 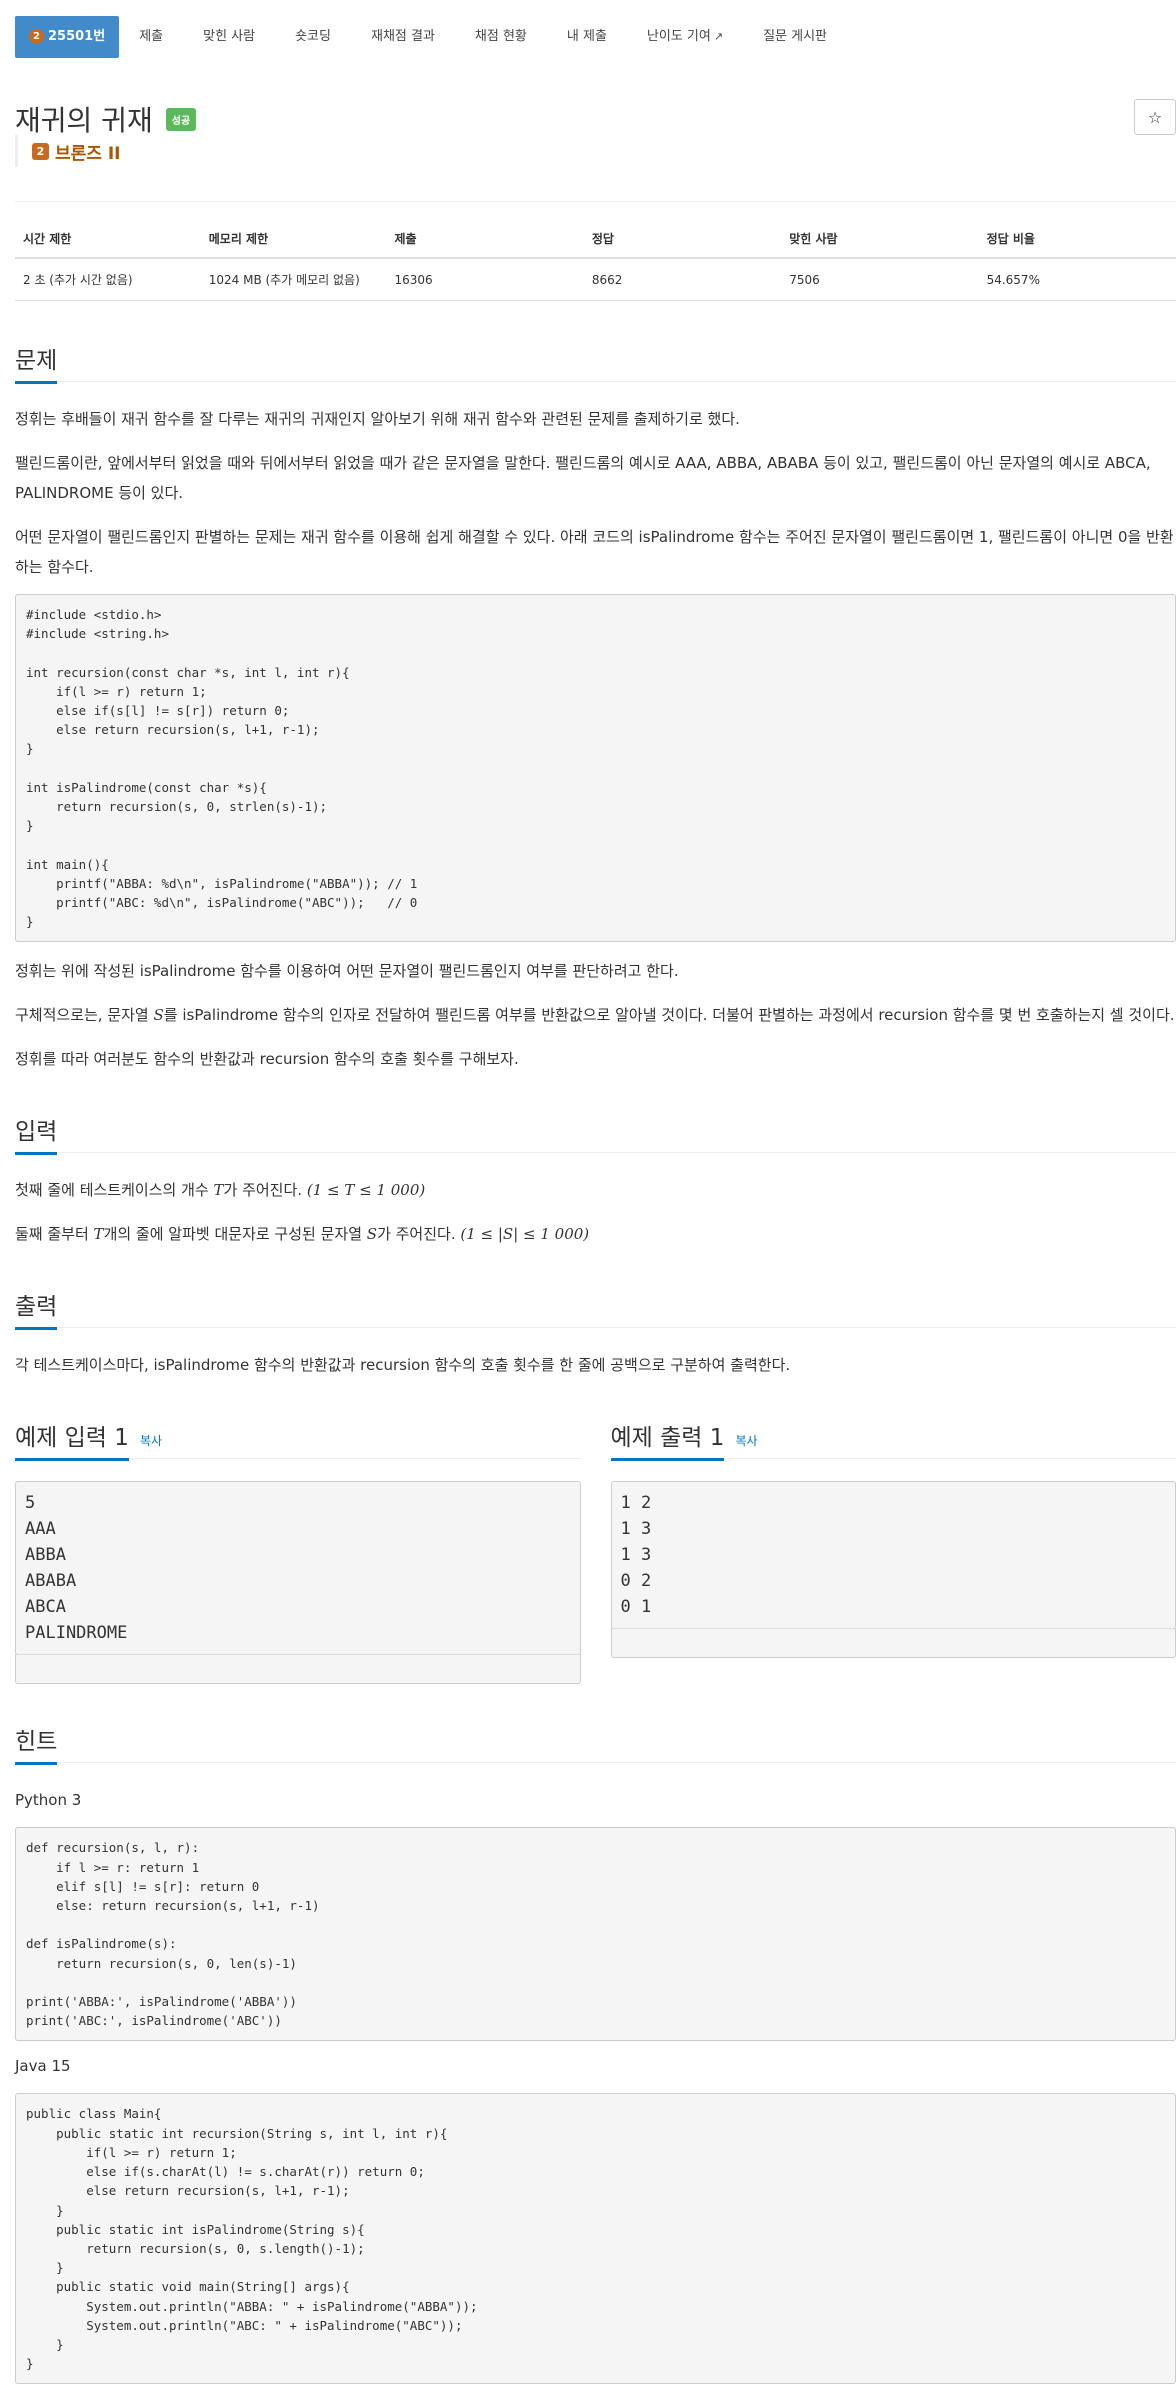 What do you see at coordinates (595, 2066) in the screenshot?
I see `hint-language-java: Java 15` at bounding box center [595, 2066].